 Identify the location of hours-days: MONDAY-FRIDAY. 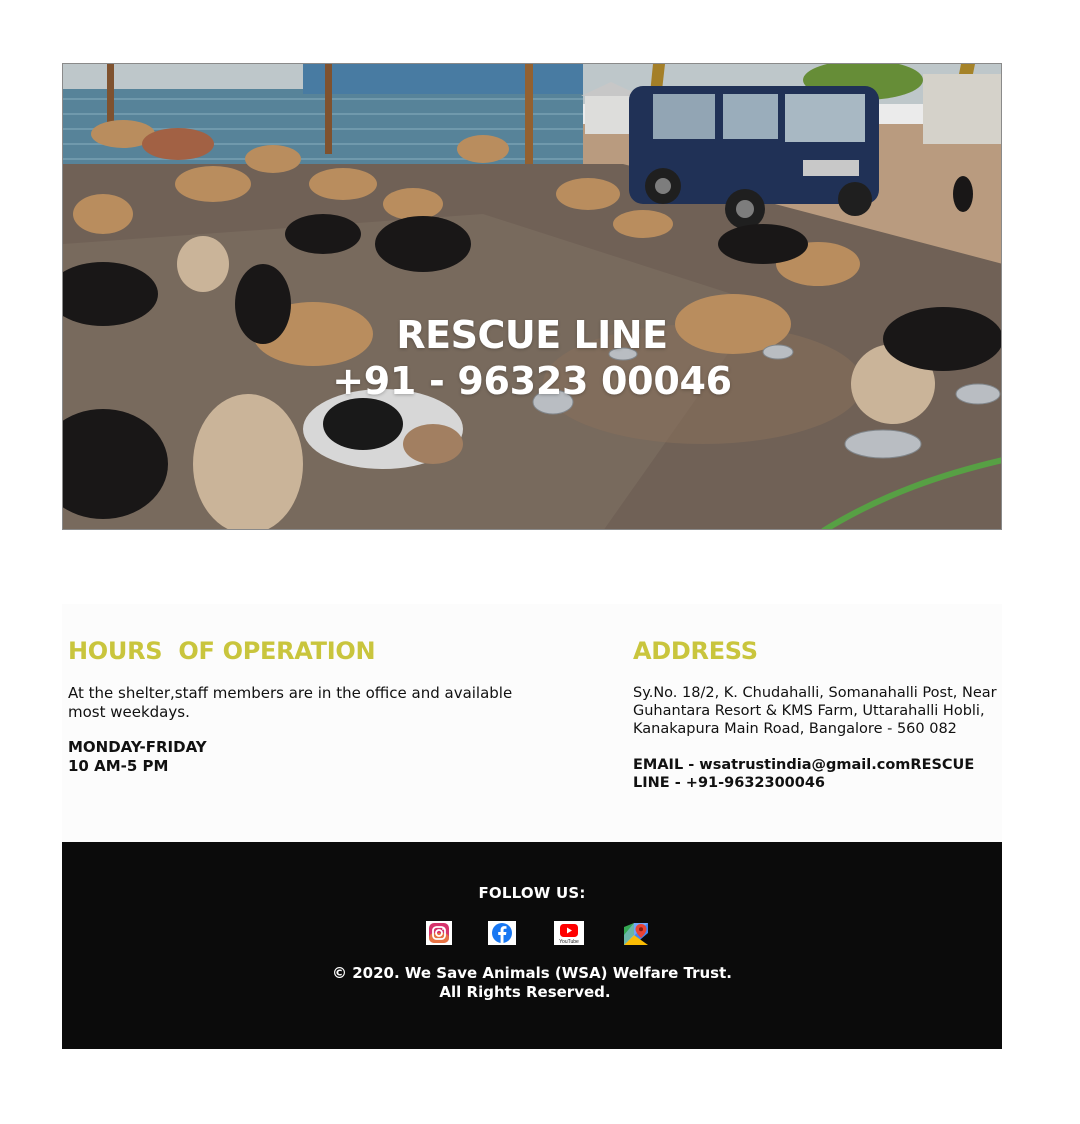
(137, 747).